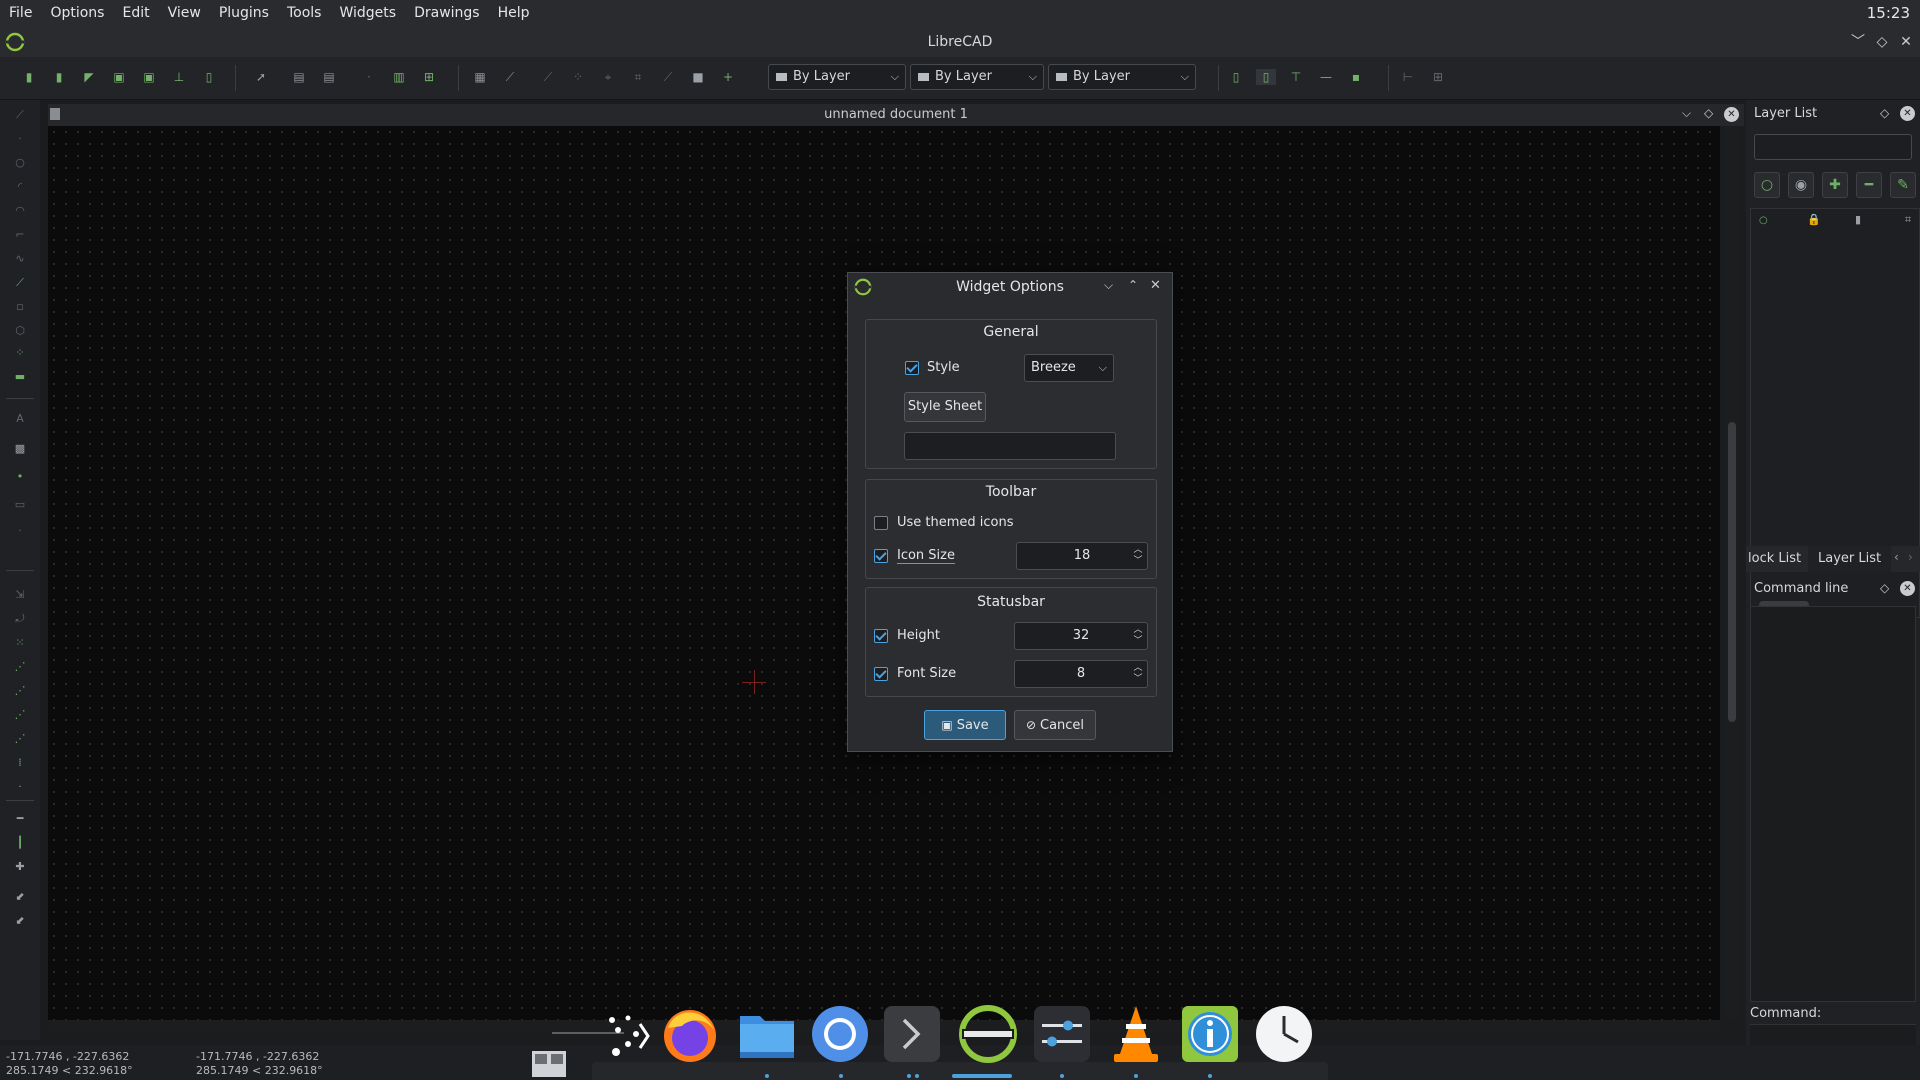  What do you see at coordinates (299, 77) in the screenshot?
I see `copy-icon: ▤` at bounding box center [299, 77].